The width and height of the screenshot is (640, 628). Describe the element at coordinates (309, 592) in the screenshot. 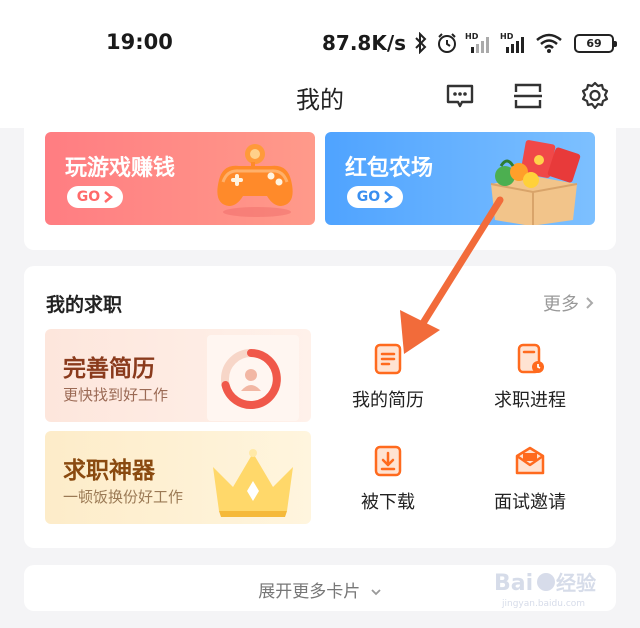

I see `expand-label: 展开更多卡片` at that location.